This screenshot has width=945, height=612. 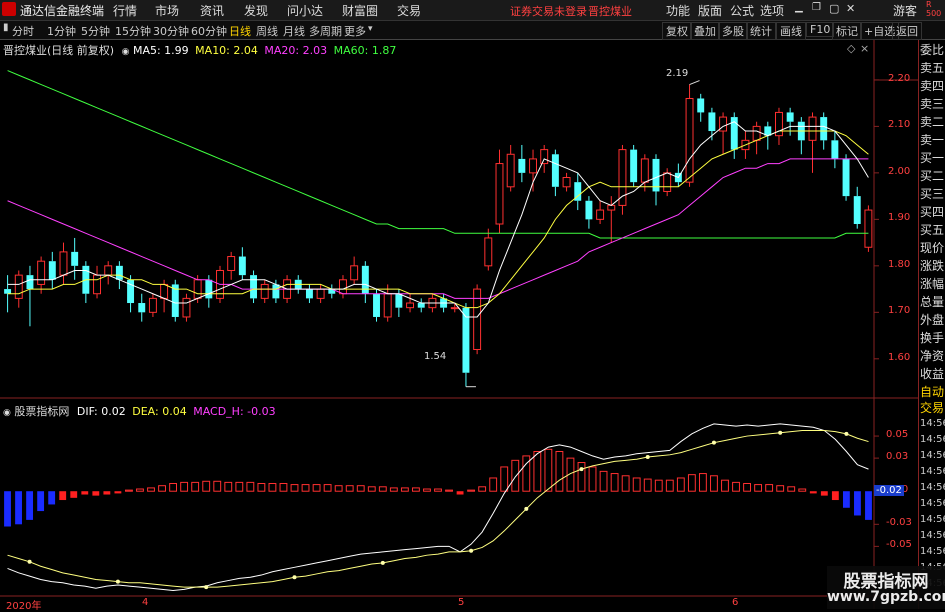 I want to click on diejia-button: 叠加, so click(x=705, y=31).